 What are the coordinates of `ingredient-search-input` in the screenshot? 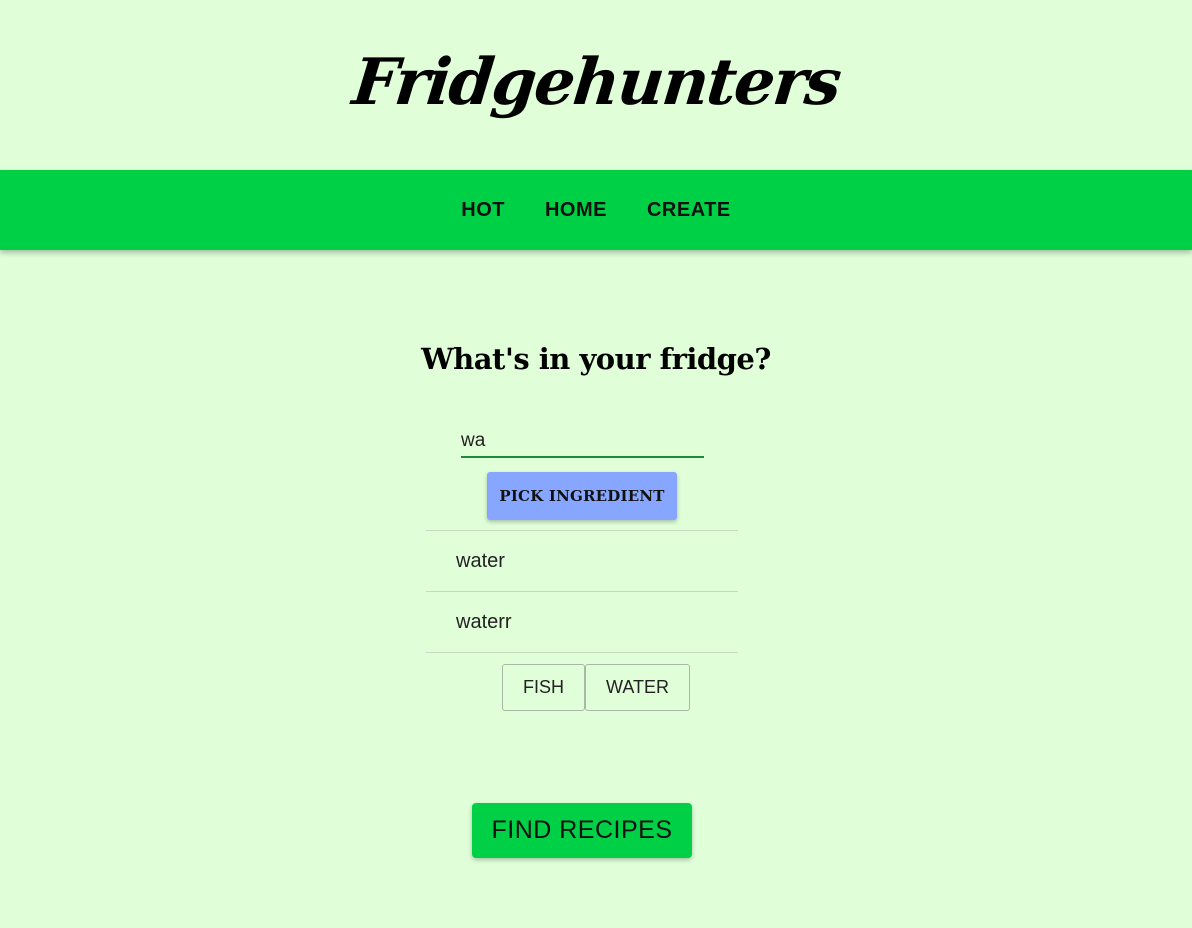 It's located at (582, 442).